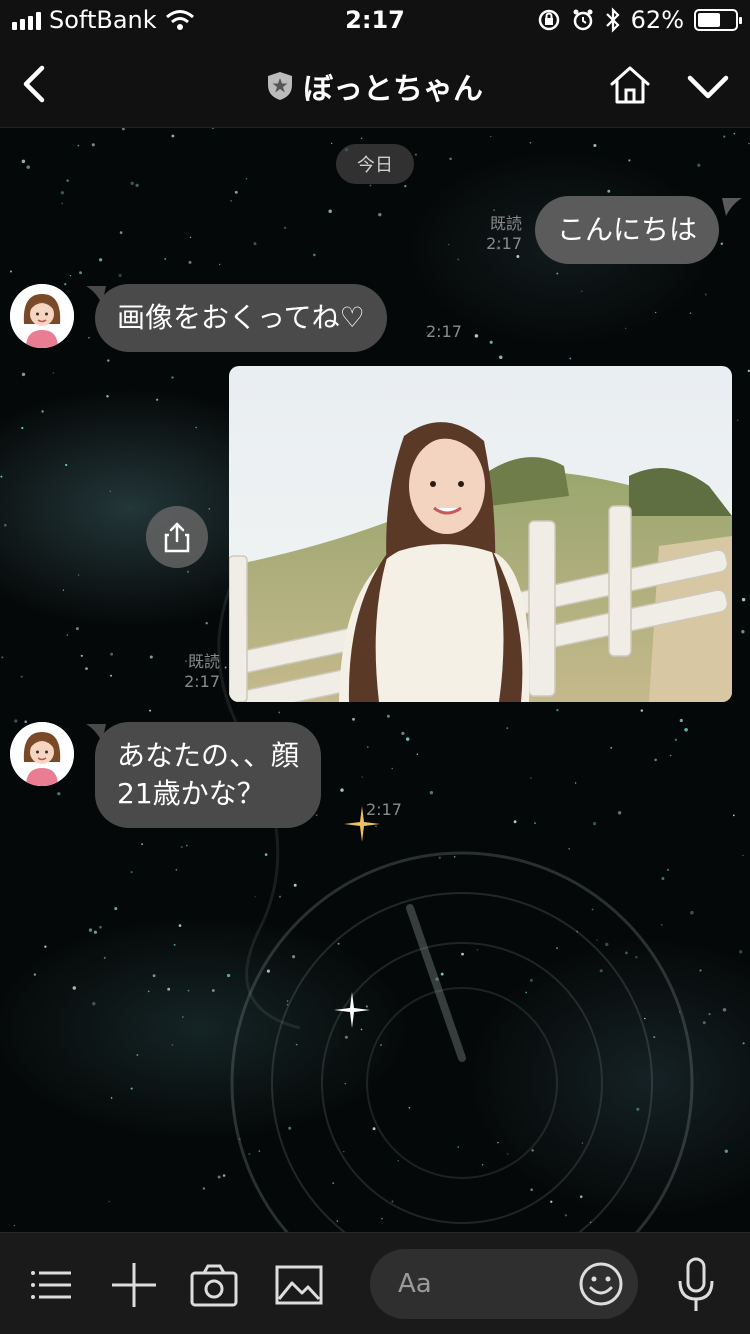  Describe the element at coordinates (709, 20) in the screenshot. I see `battery-level` at that location.